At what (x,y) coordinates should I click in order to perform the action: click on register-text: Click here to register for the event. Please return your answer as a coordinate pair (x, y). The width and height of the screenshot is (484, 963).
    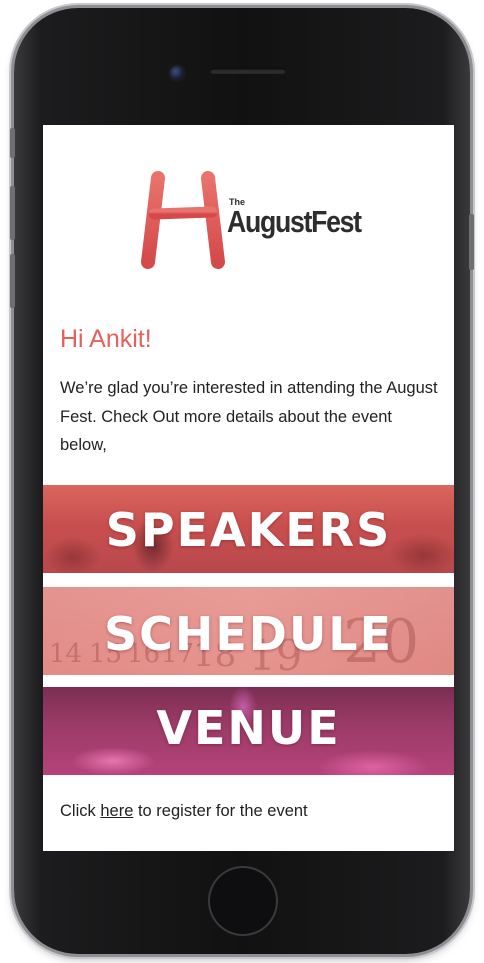
    Looking at the image, I should click on (184, 811).